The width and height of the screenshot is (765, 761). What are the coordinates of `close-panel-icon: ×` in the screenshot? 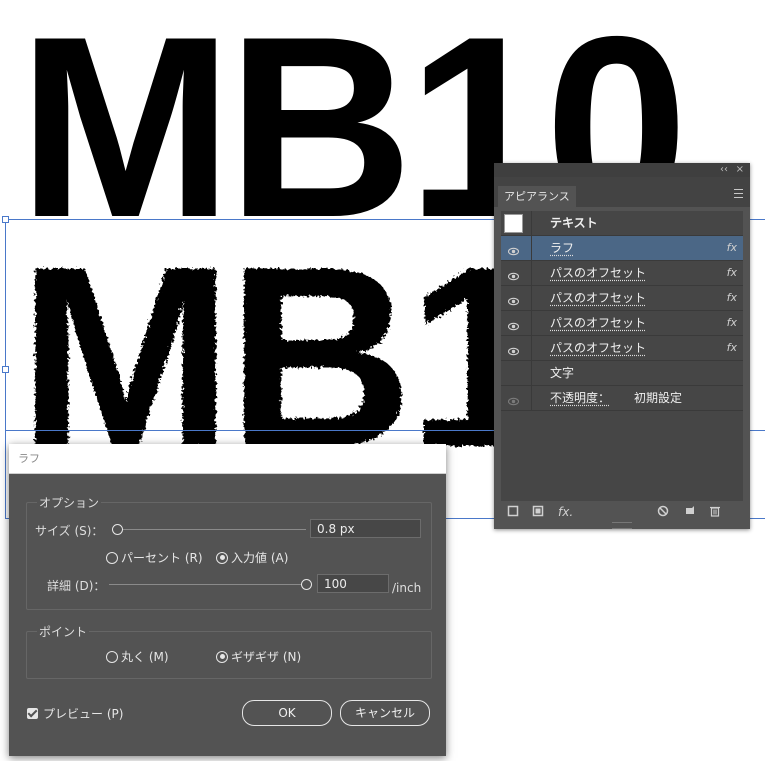 It's located at (740, 170).